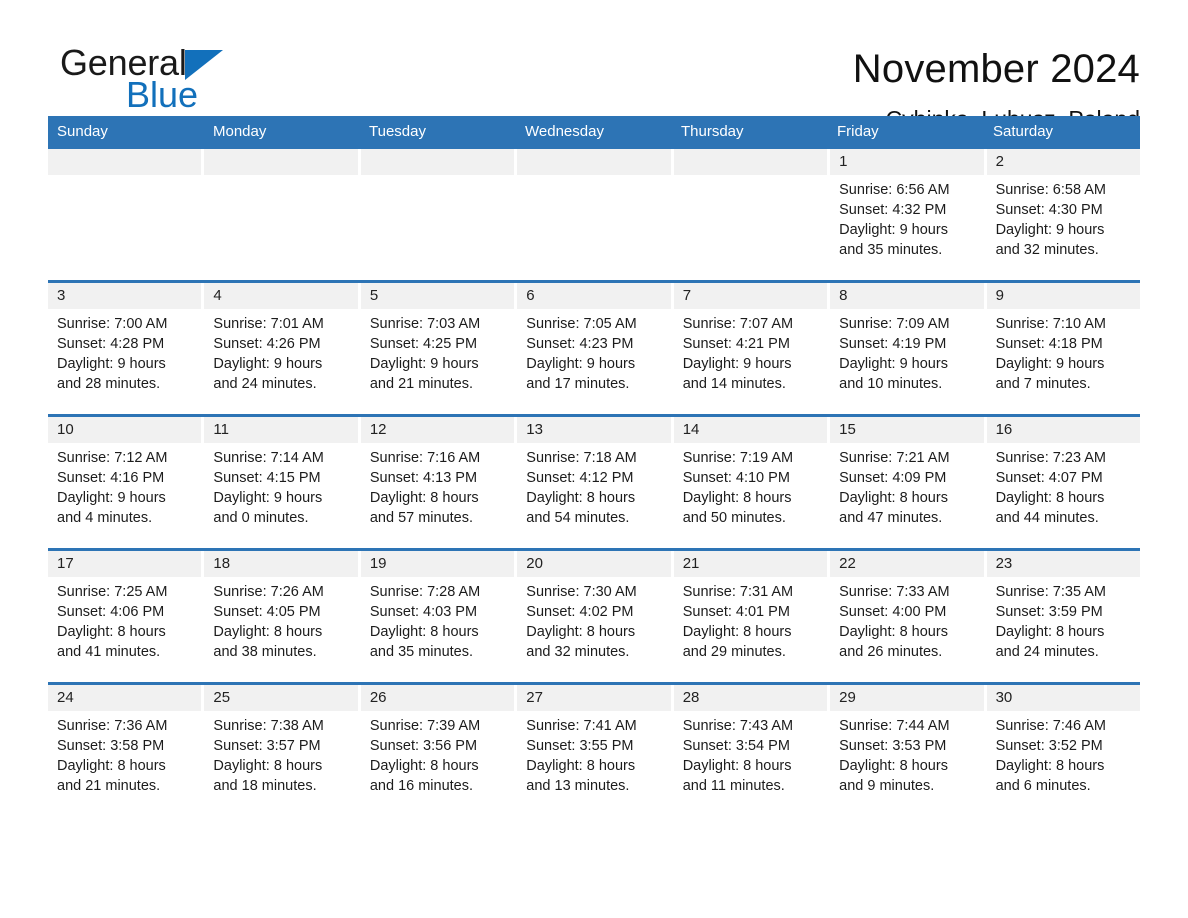  I want to click on sunset-text: Sunset: 3:55 PM, so click(580, 746).